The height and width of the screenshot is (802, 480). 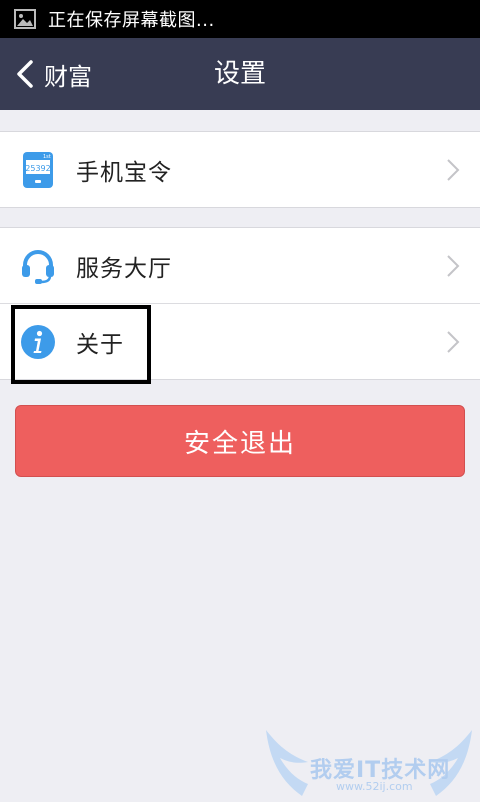 I want to click on back-button: 财富, so click(x=53, y=74).